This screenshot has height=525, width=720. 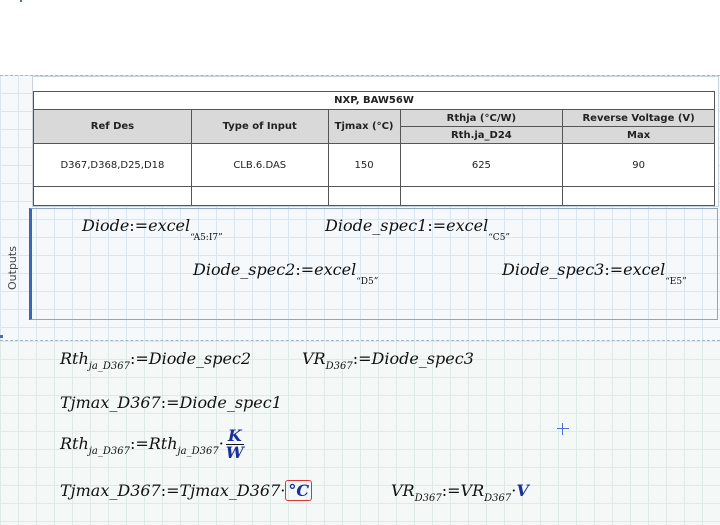 What do you see at coordinates (594, 273) in the screenshot?
I see `equation-diode-spec3: Diode_spec3:=excel“E5”` at bounding box center [594, 273].